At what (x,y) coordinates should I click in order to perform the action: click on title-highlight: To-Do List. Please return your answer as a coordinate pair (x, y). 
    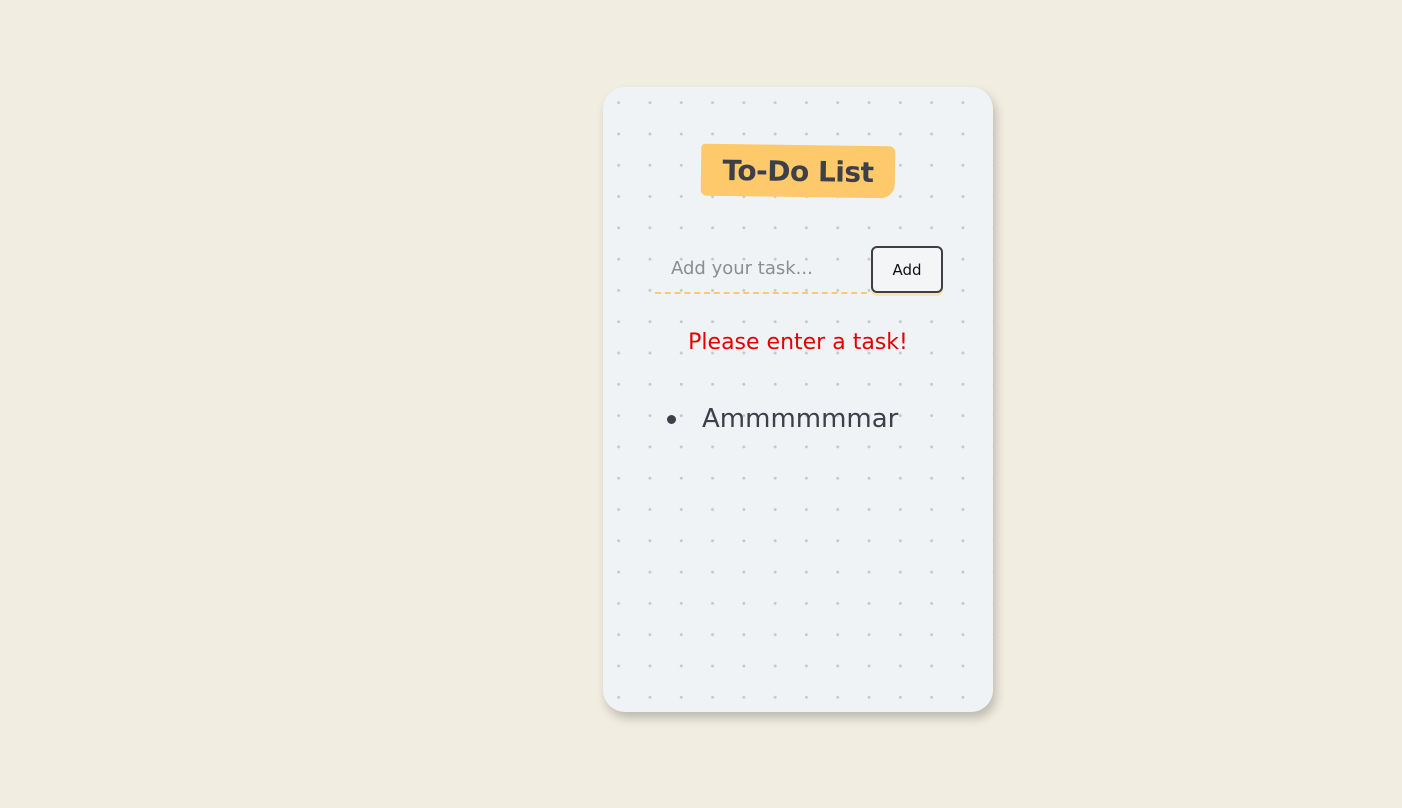
    Looking at the image, I should click on (798, 171).